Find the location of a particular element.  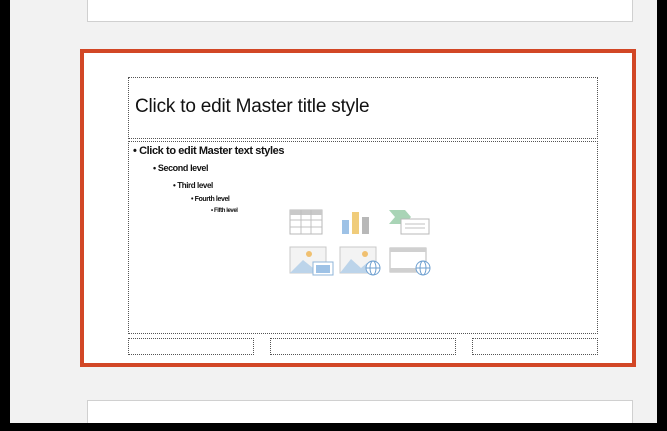

insert-chart-icon is located at coordinates (356, 222).